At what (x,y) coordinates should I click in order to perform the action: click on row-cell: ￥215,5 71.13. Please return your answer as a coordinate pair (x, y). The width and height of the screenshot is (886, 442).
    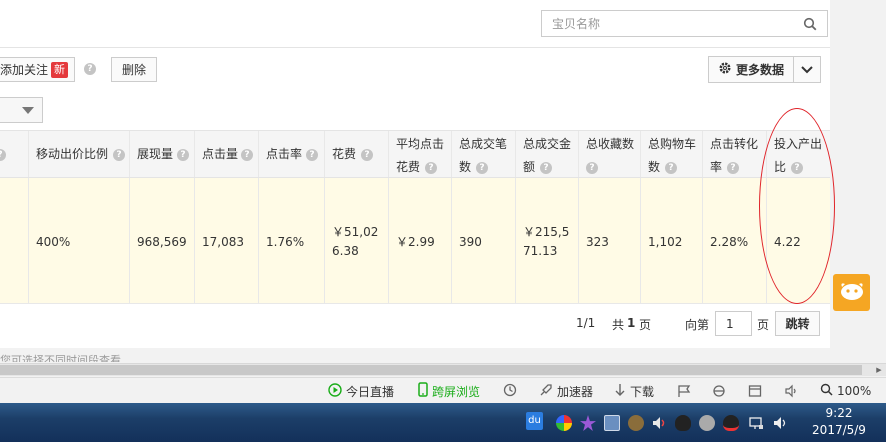
    Looking at the image, I should click on (546, 240).